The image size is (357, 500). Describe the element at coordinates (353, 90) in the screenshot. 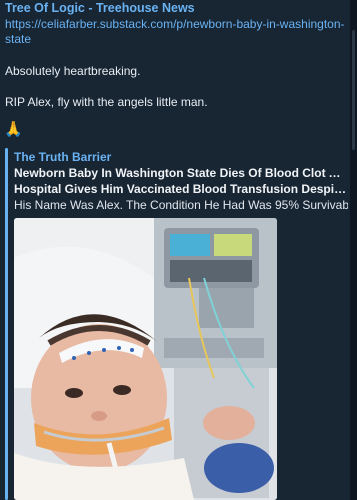

I see `scrollbar-thumb` at that location.